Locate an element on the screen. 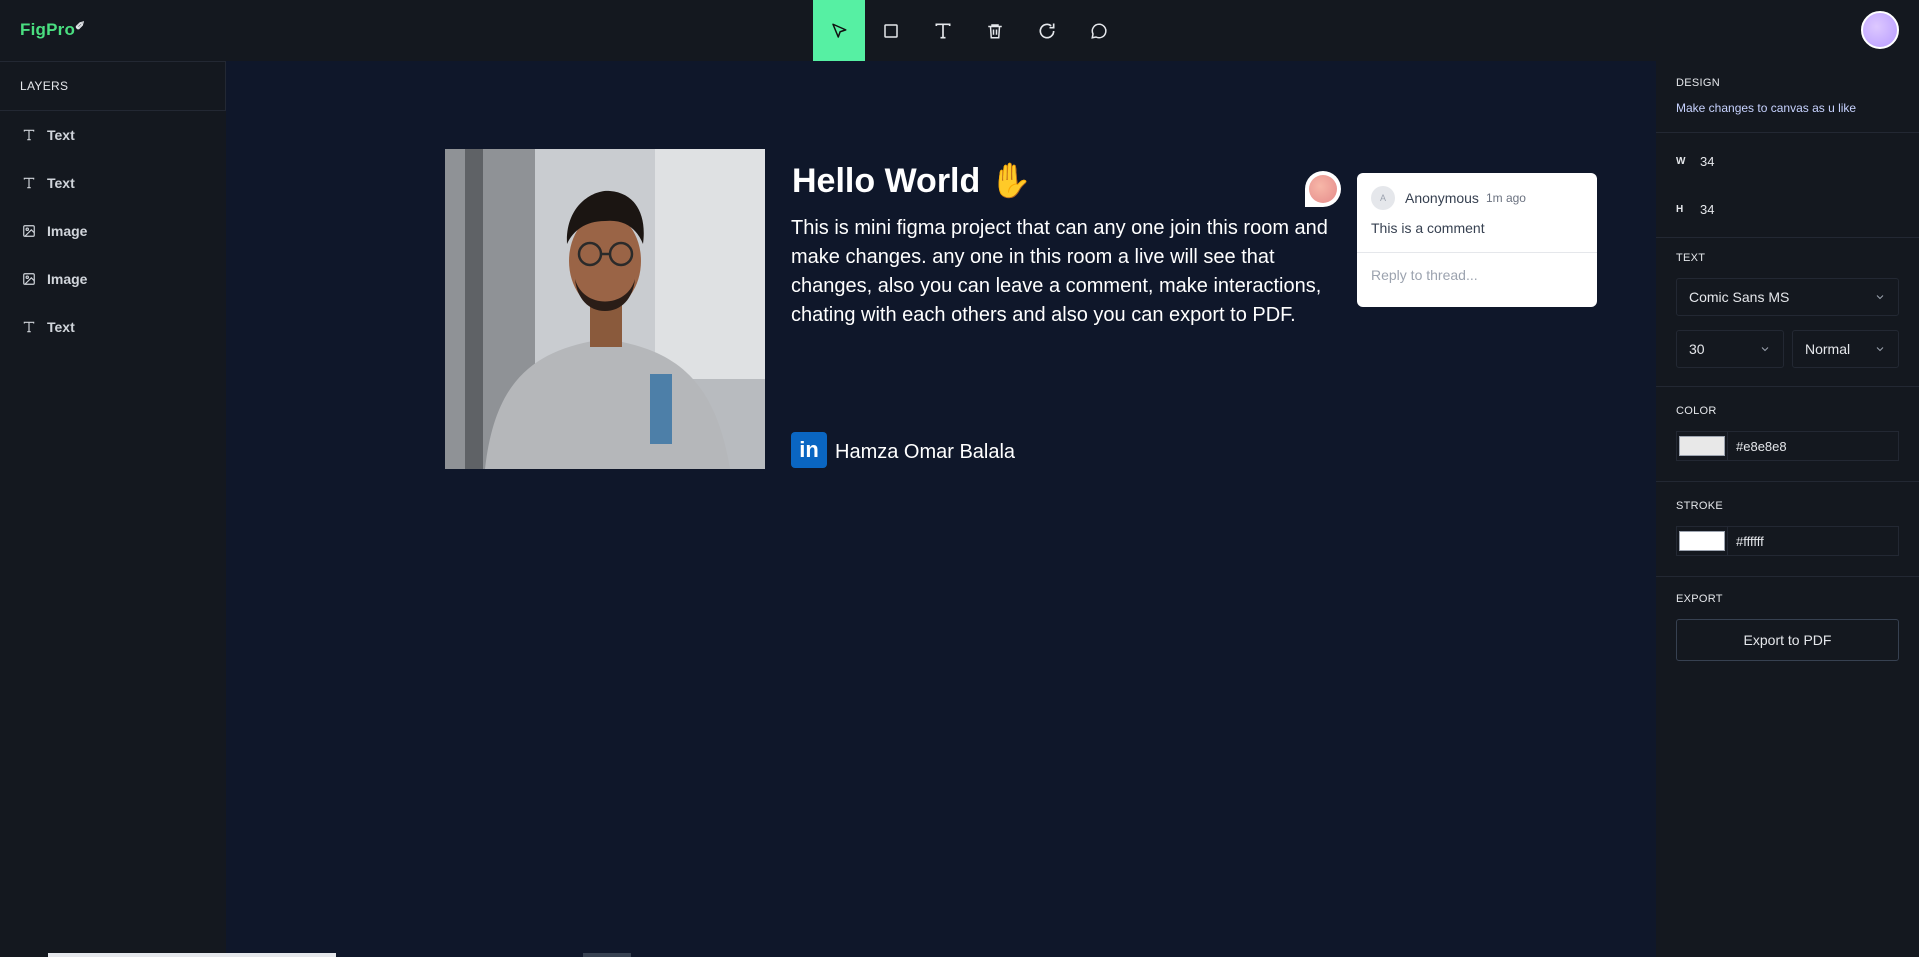 The height and width of the screenshot is (957, 1919). canvas-heading: Hello World ✋ is located at coordinates (912, 181).